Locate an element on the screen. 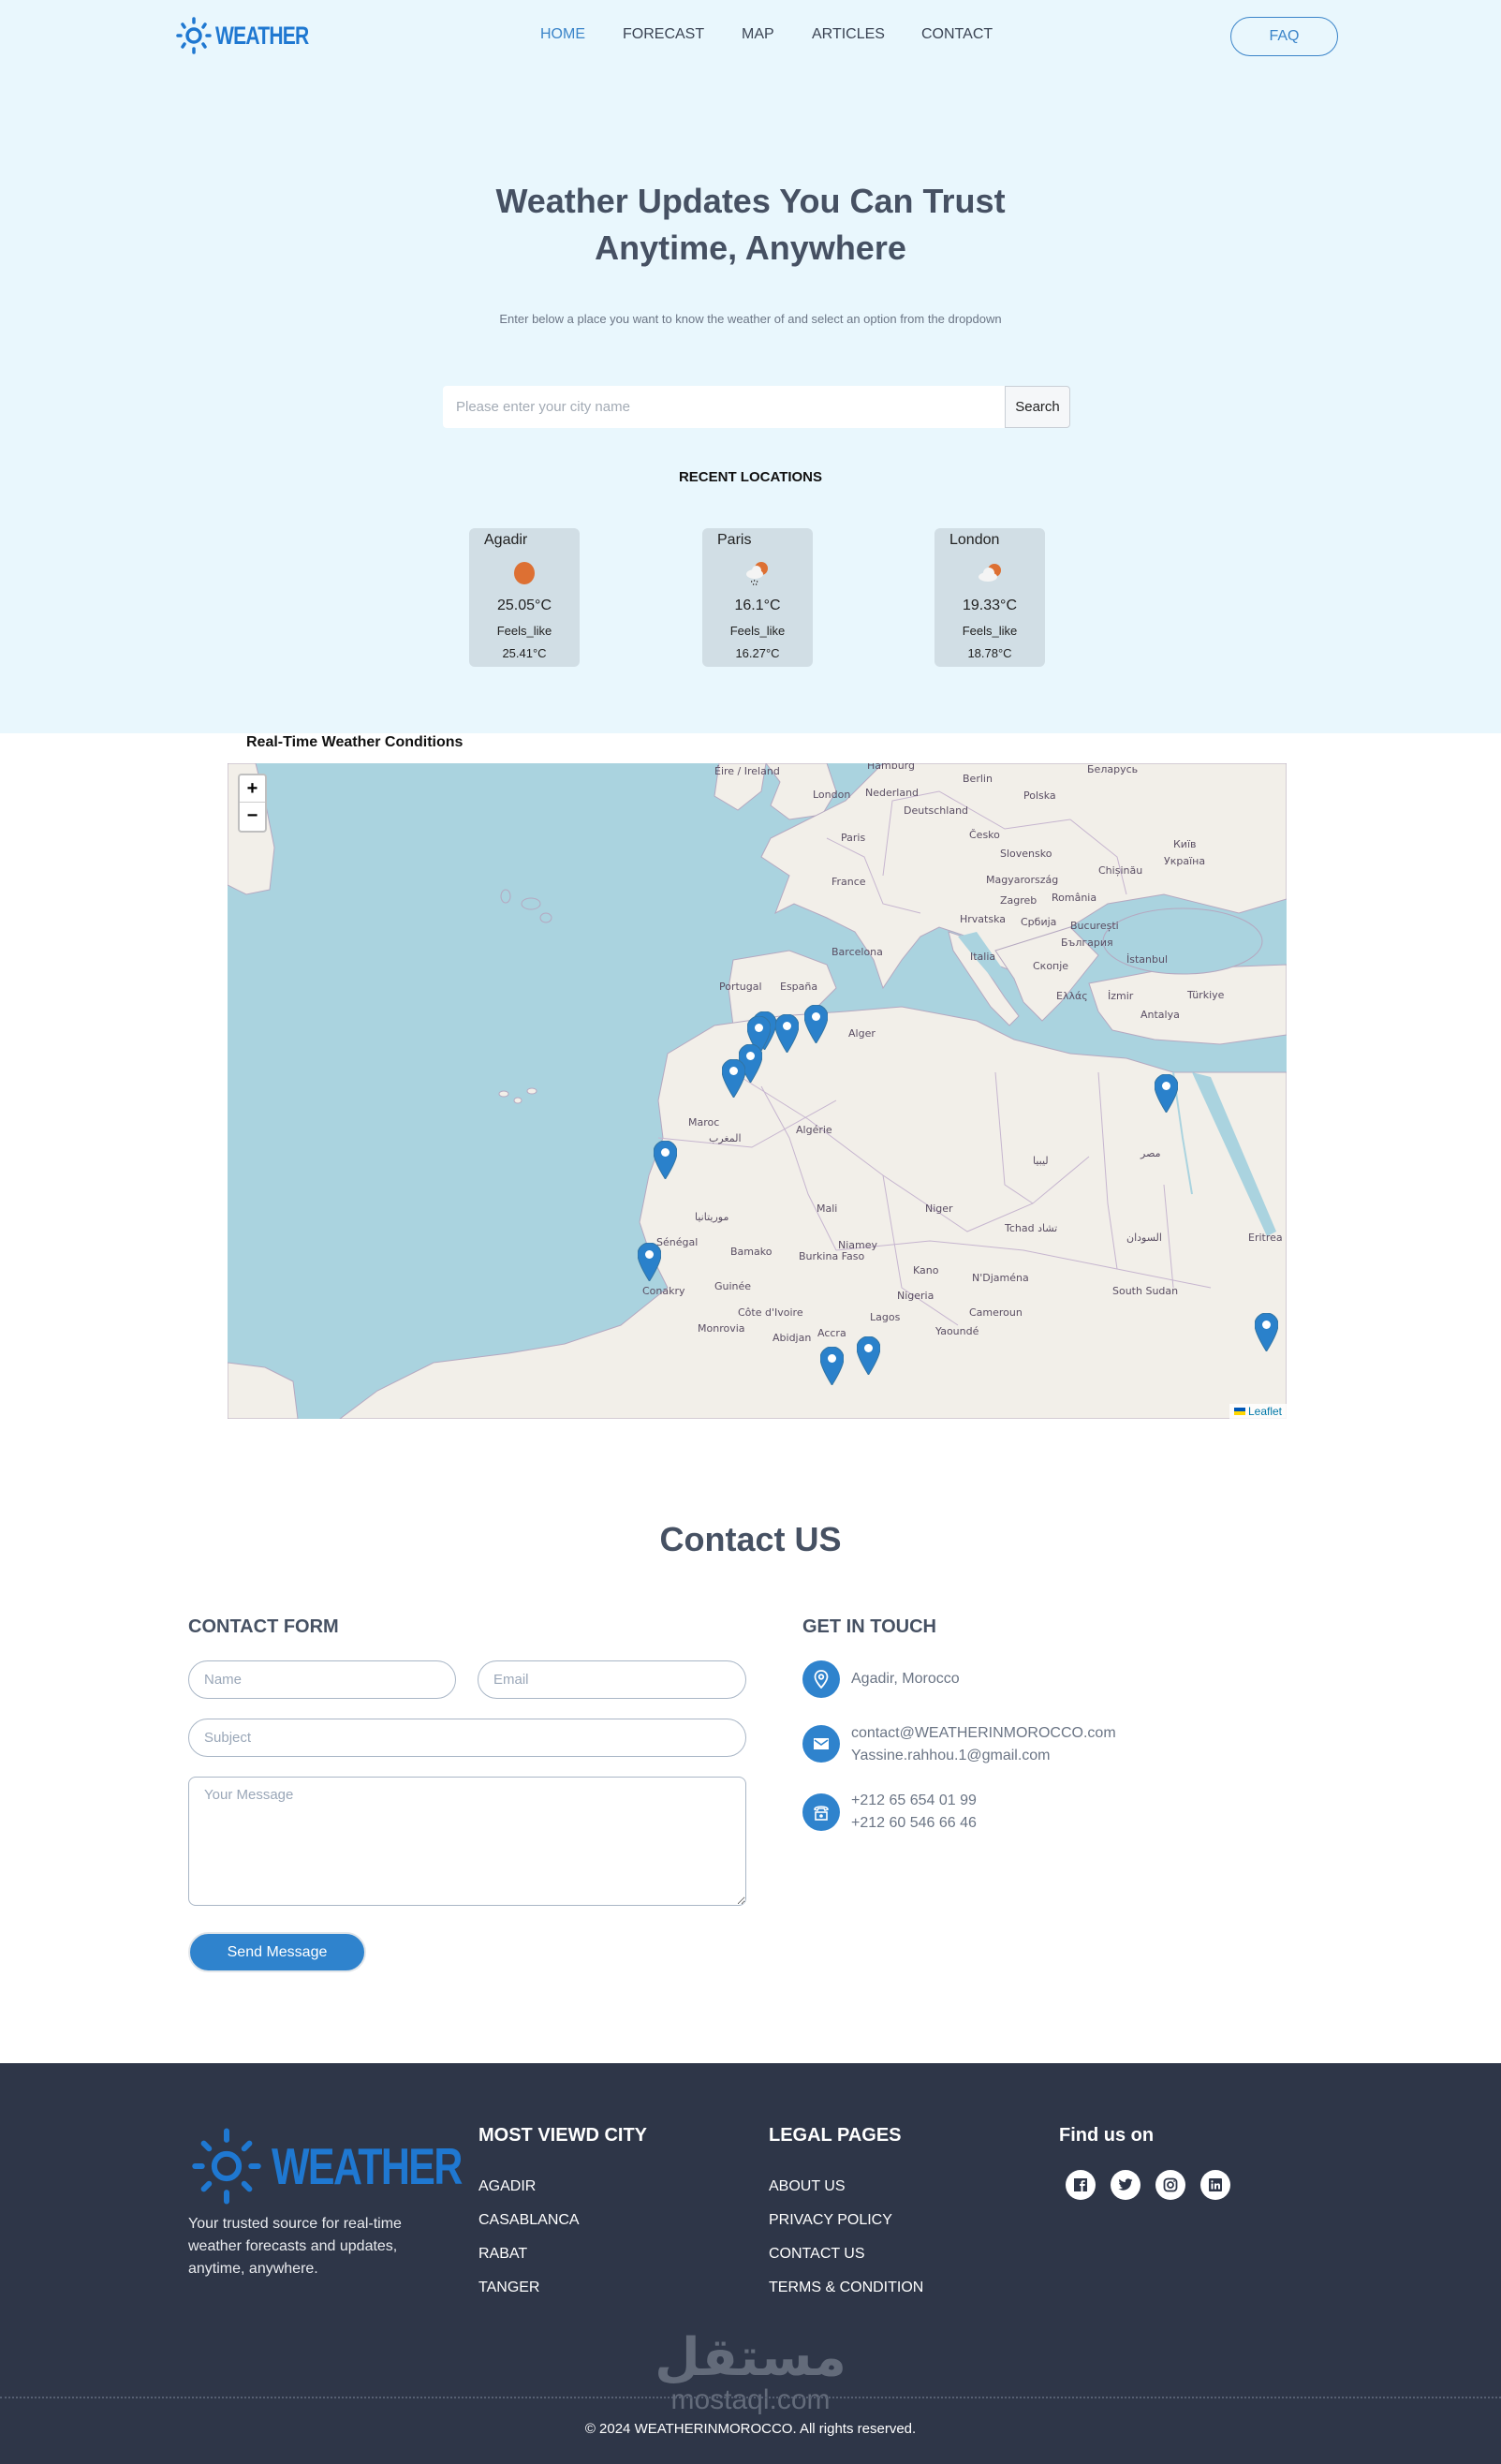 The height and width of the screenshot is (2464, 1501). footer-city-link: RABAT is located at coordinates (502, 2254).